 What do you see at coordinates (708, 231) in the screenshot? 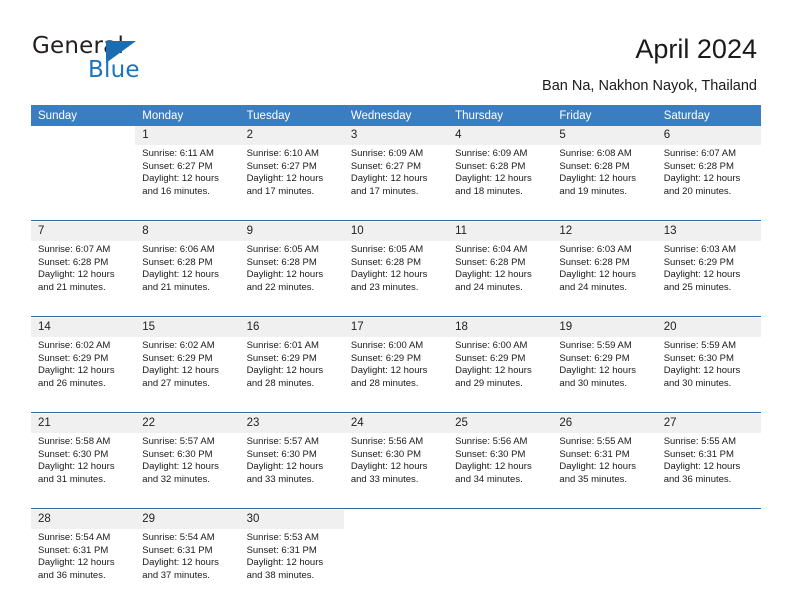
I see `day-number-cell: 13` at bounding box center [708, 231].